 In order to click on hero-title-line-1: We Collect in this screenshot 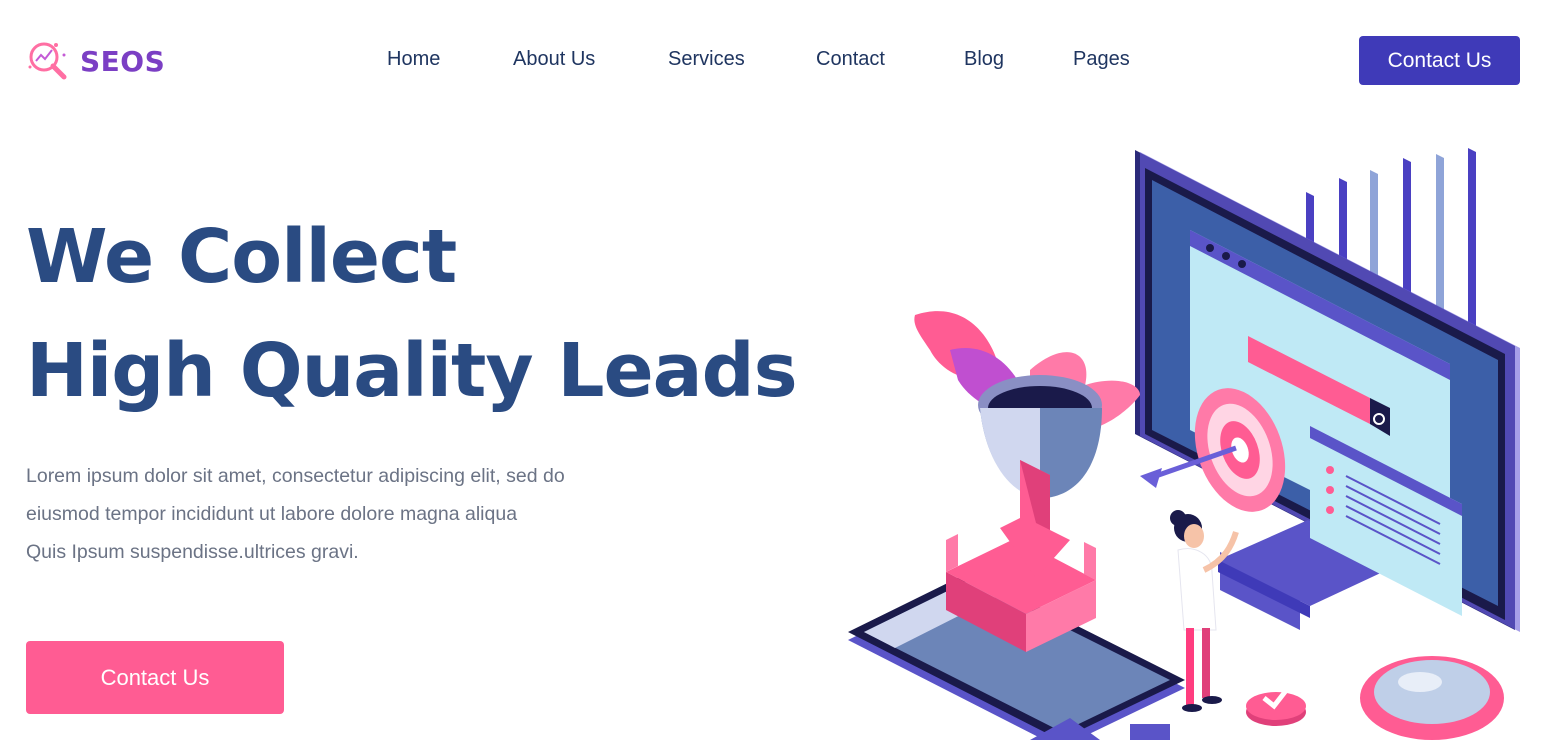, I will do `click(241, 257)`.